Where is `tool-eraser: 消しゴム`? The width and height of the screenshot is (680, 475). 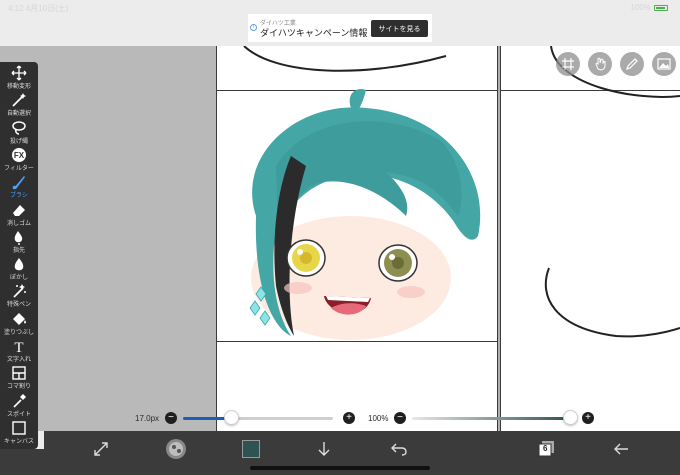 tool-eraser: 消しゴム is located at coordinates (19, 215).